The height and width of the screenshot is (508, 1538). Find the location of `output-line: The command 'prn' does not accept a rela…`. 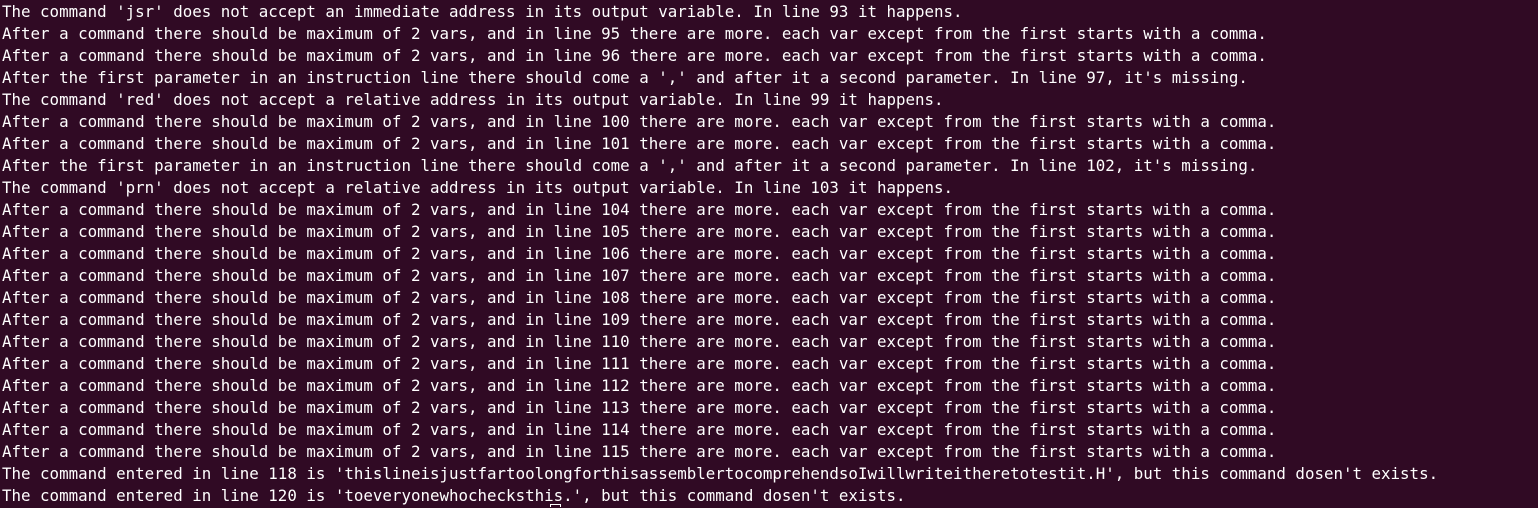

output-line: The command 'prn' does not accept a rela… is located at coordinates (478, 187).